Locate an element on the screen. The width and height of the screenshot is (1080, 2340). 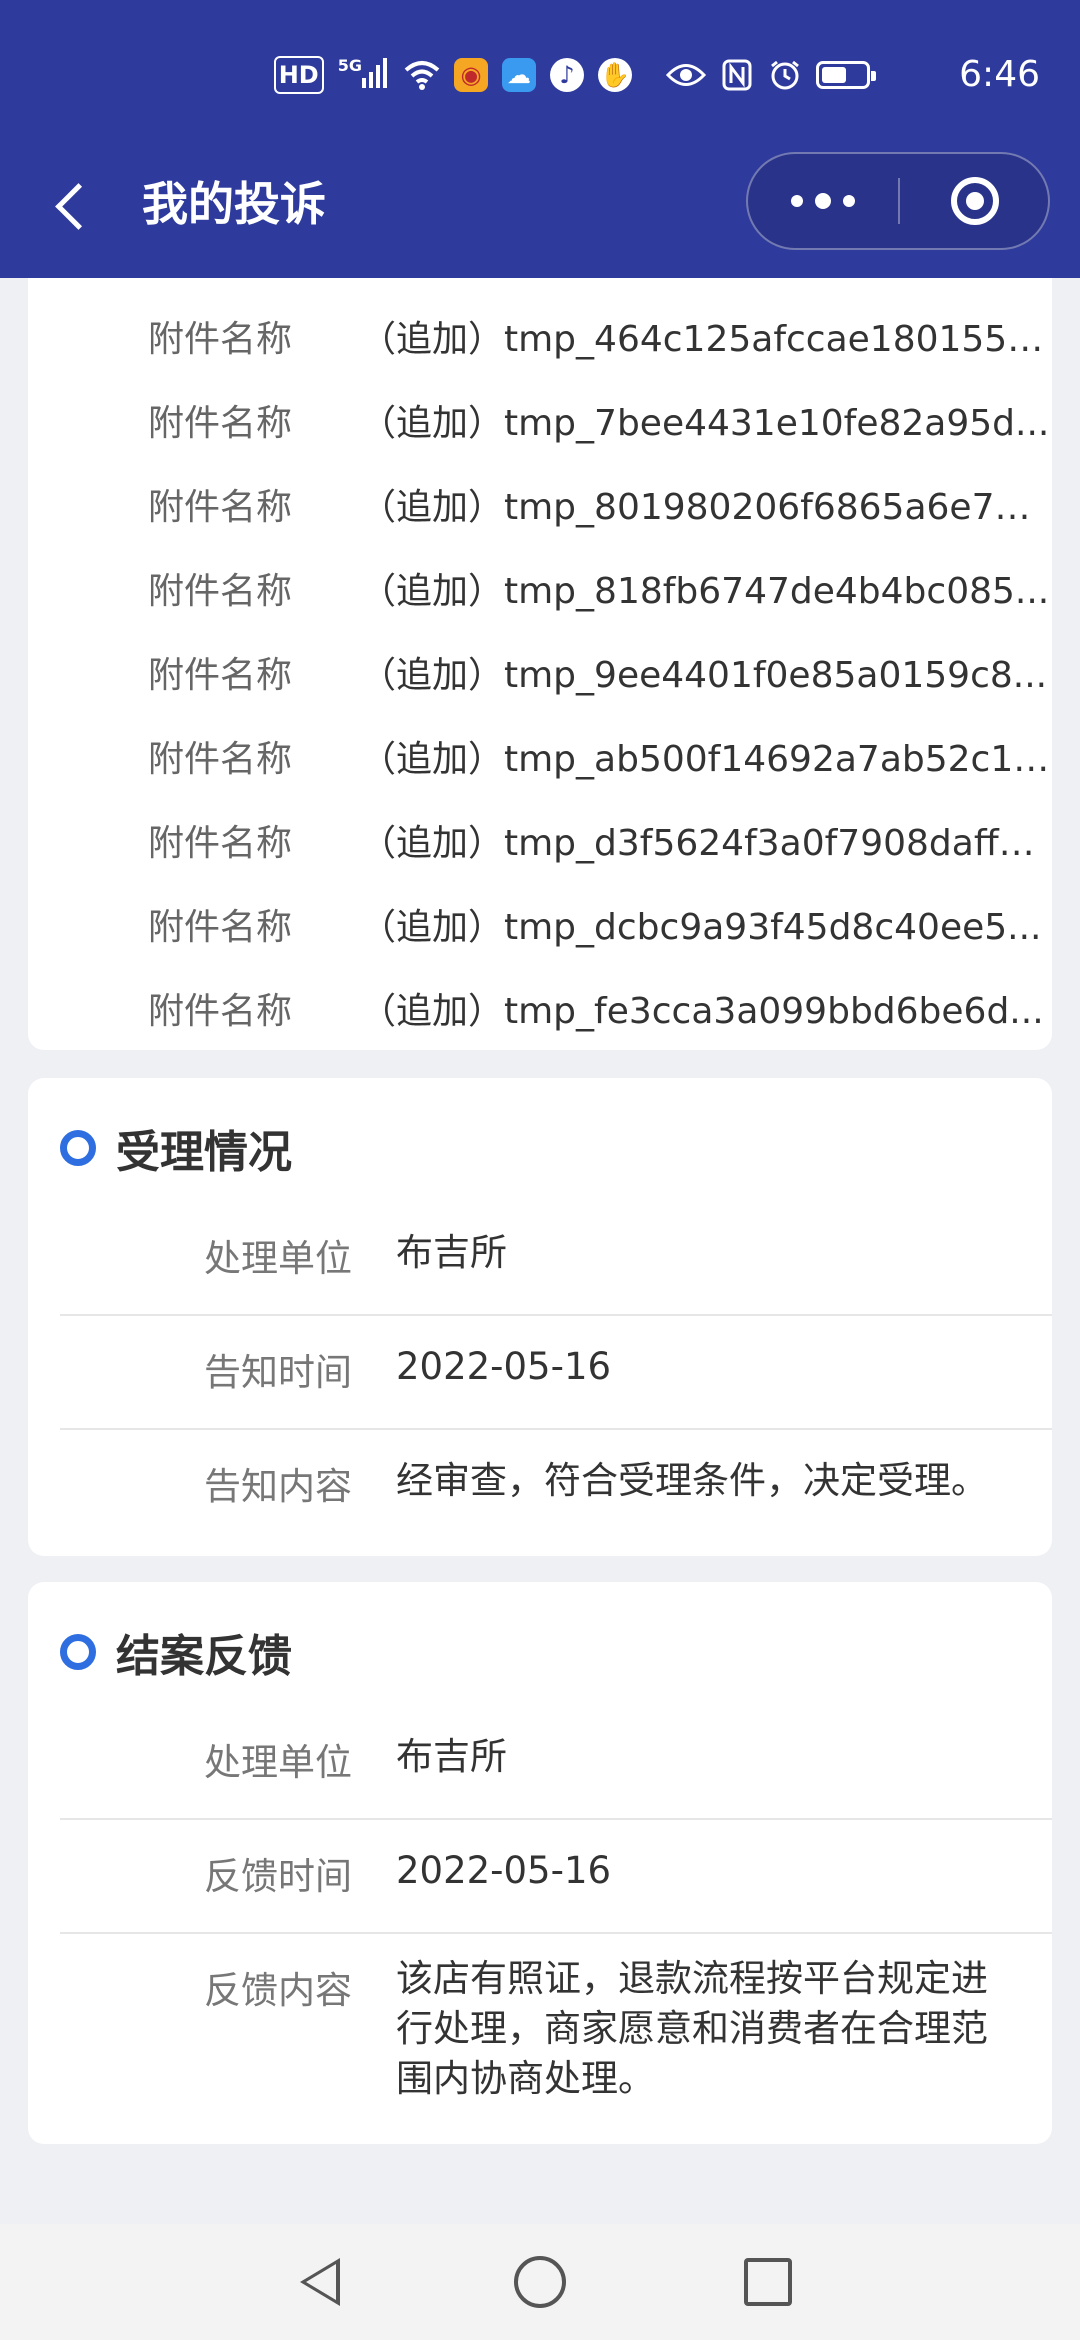
miniapp-close-icon is located at coordinates (975, 201).